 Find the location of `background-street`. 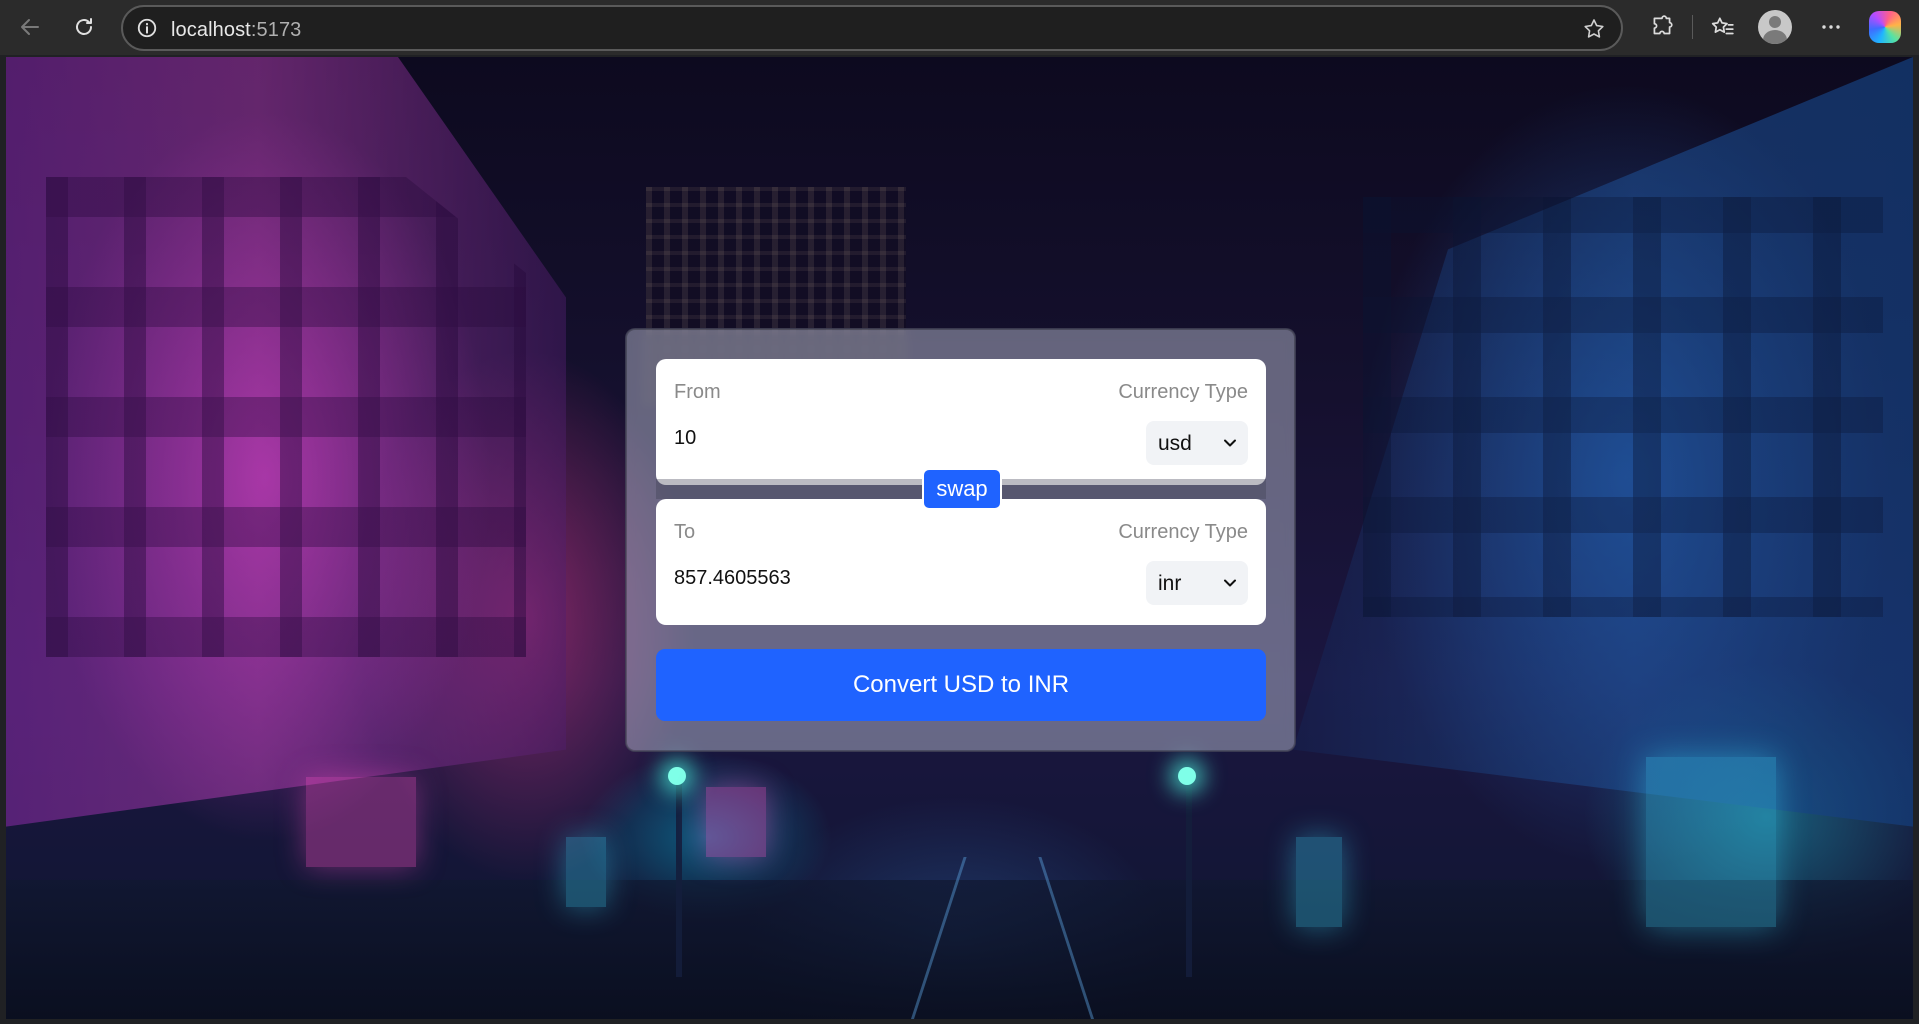

background-street is located at coordinates (959, 949).